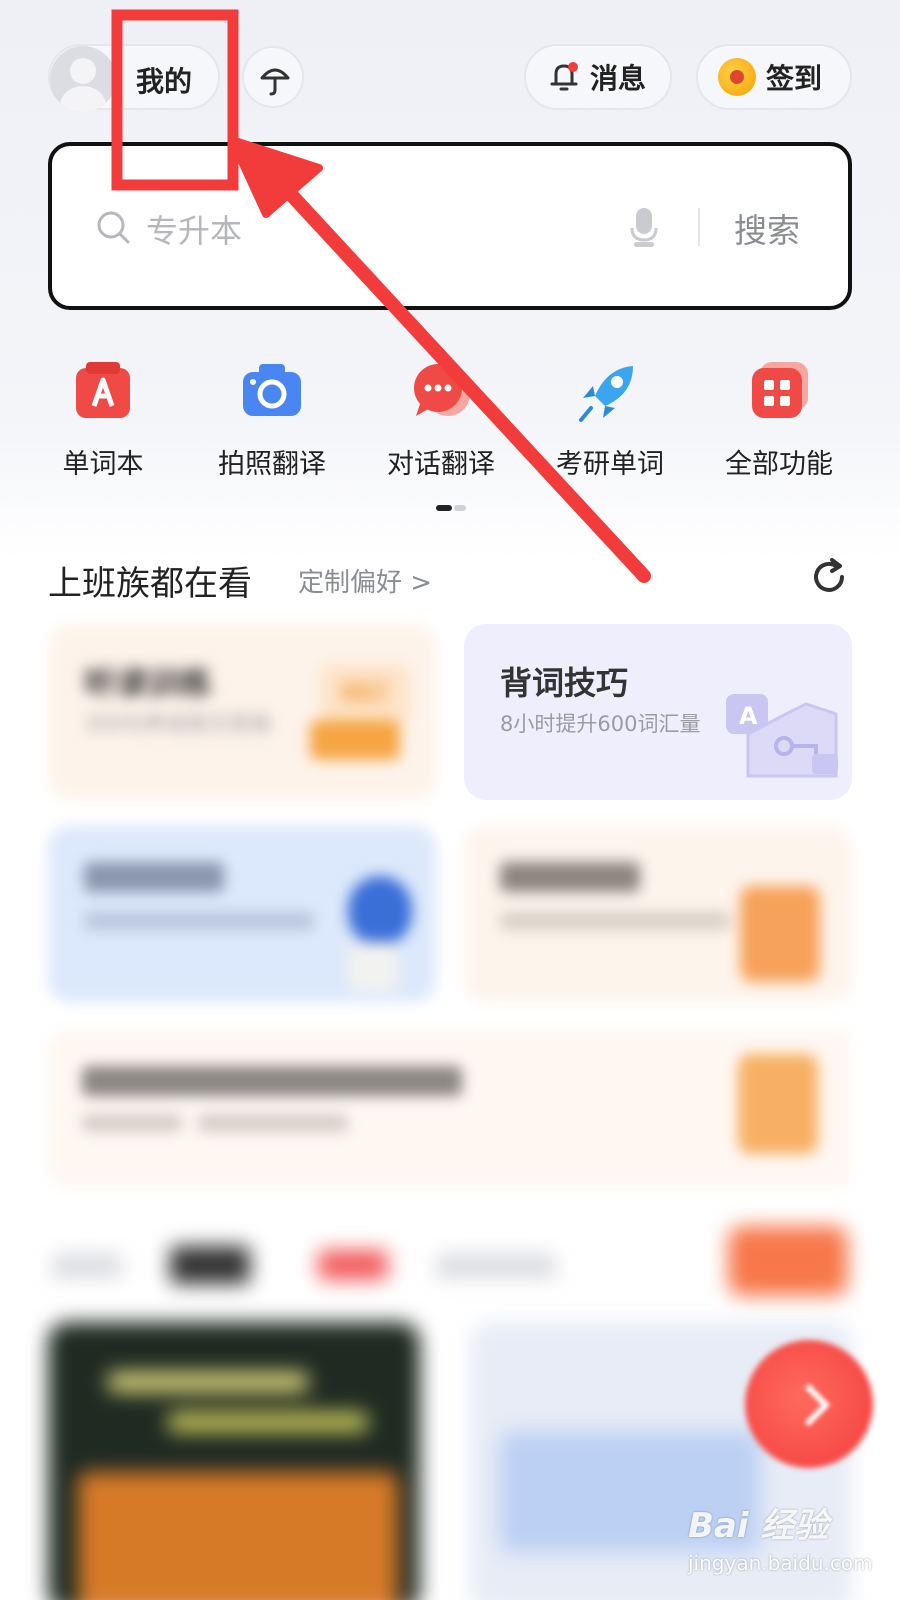 This screenshot has width=900, height=1600. What do you see at coordinates (767, 228) in the screenshot?
I see `search-button: 搜索` at bounding box center [767, 228].